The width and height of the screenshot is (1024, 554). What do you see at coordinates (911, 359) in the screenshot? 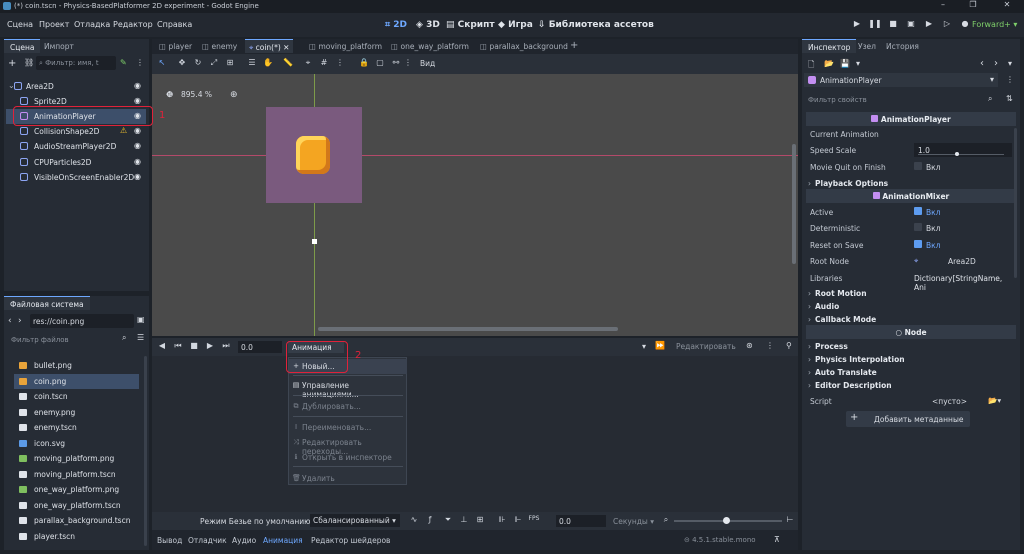
I see `section-physics-interpolation: › Physics Interpolation` at bounding box center [911, 359].